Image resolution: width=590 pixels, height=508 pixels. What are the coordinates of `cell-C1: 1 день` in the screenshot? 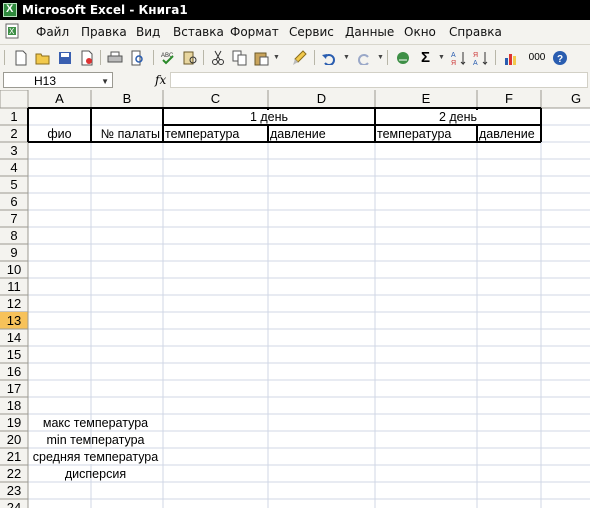 It's located at (269, 117).